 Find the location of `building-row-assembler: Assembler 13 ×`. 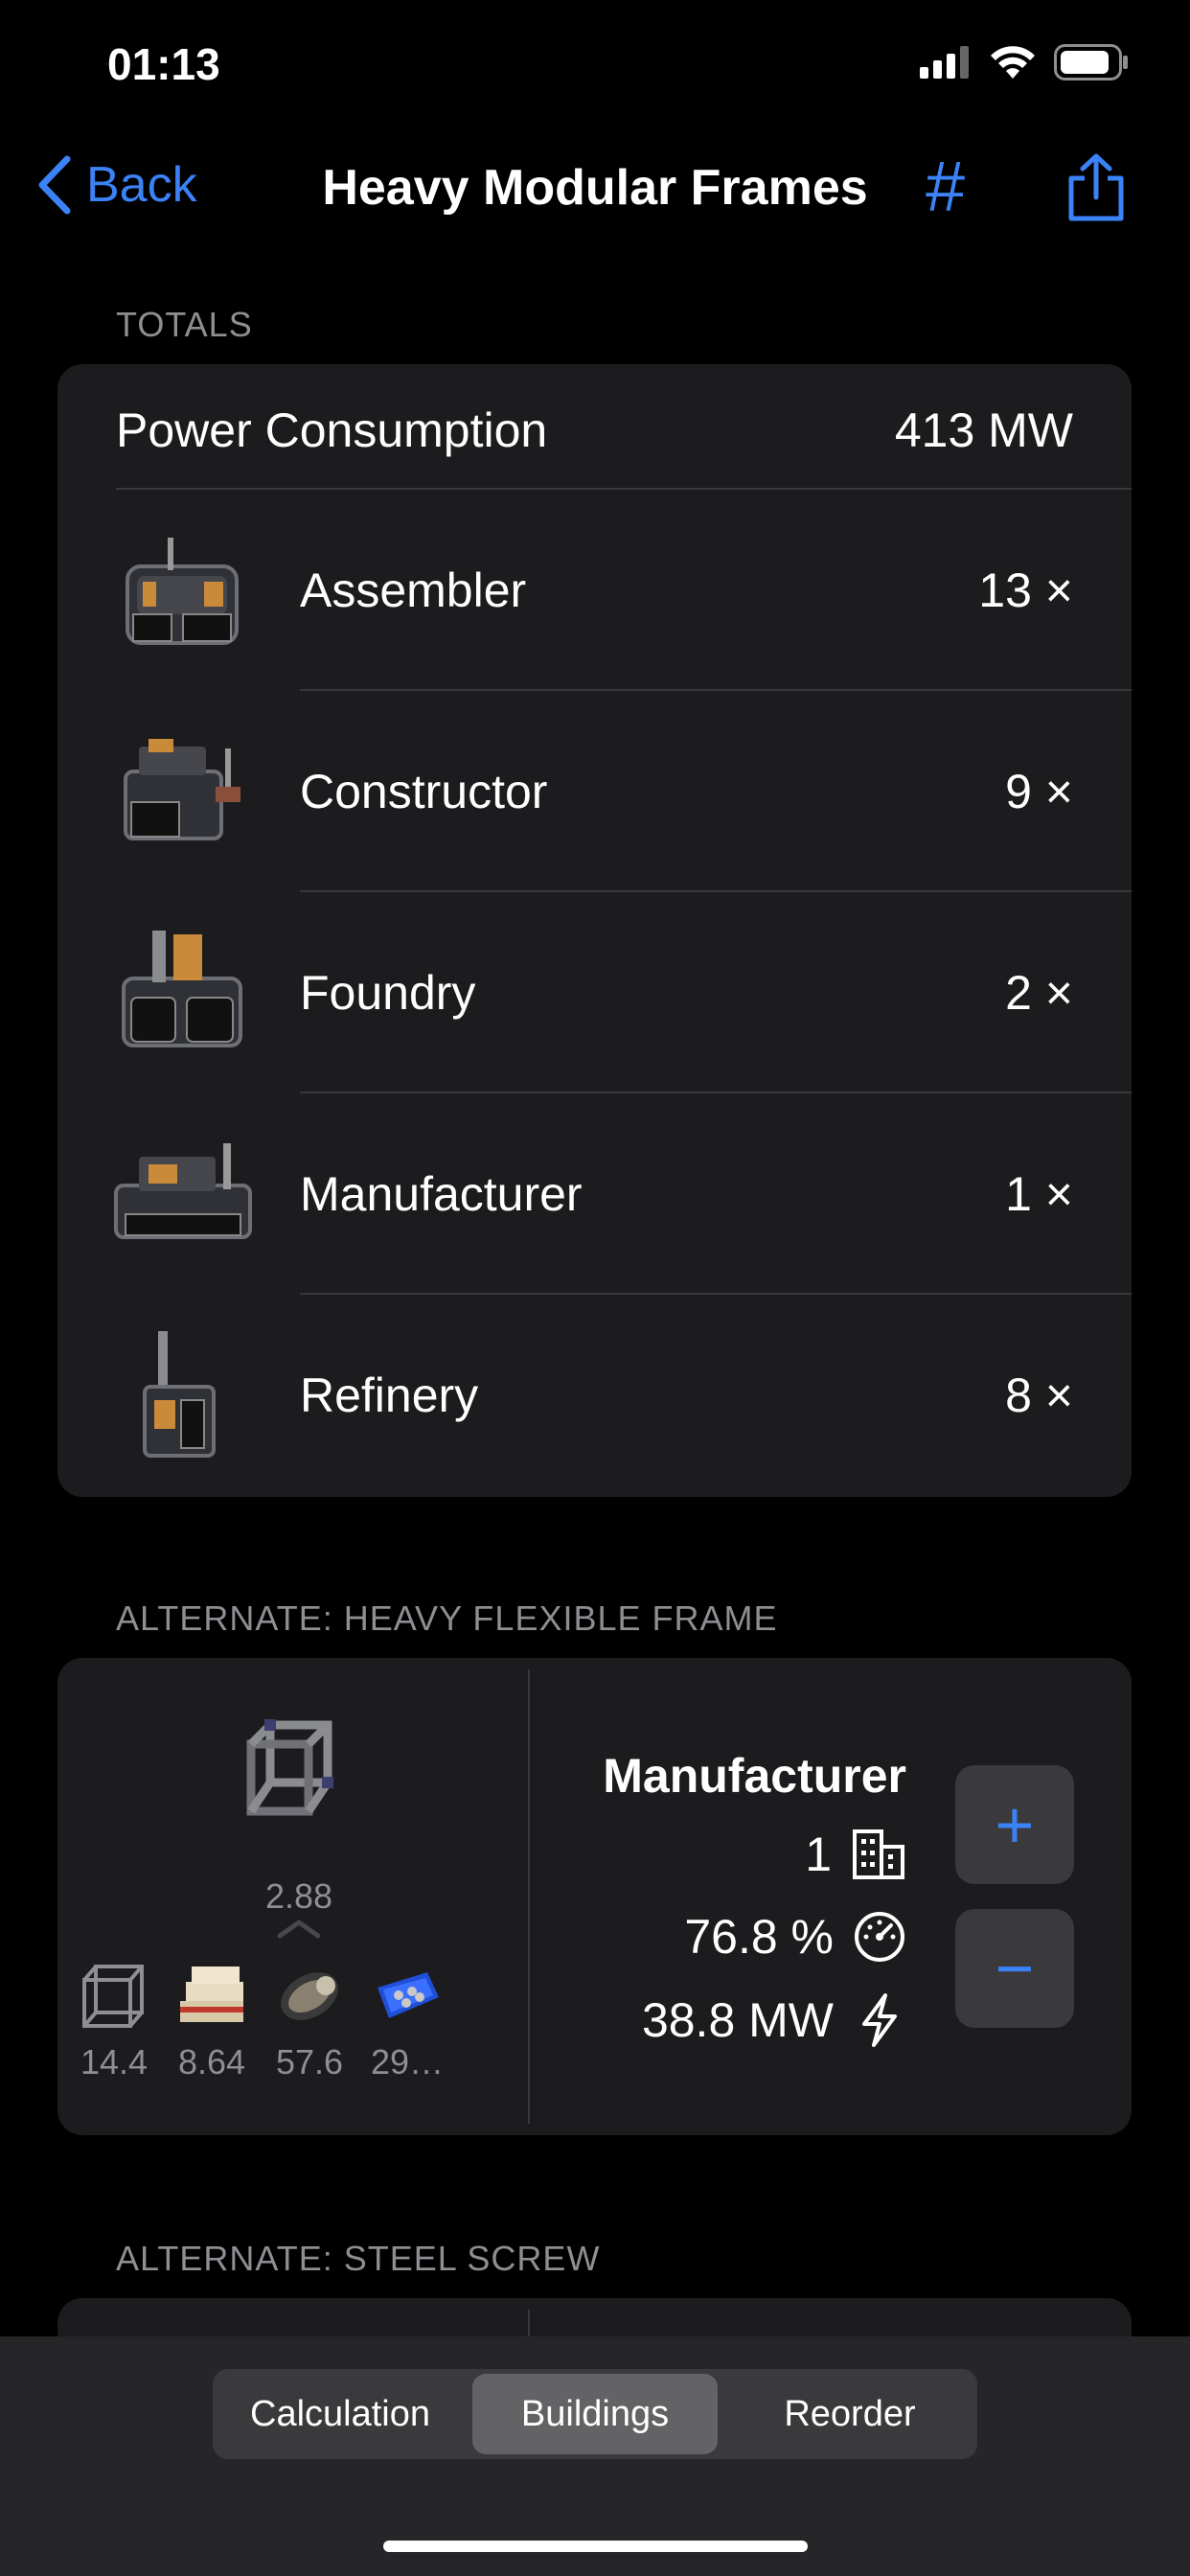

building-row-assembler: Assembler 13 × is located at coordinates (594, 590).